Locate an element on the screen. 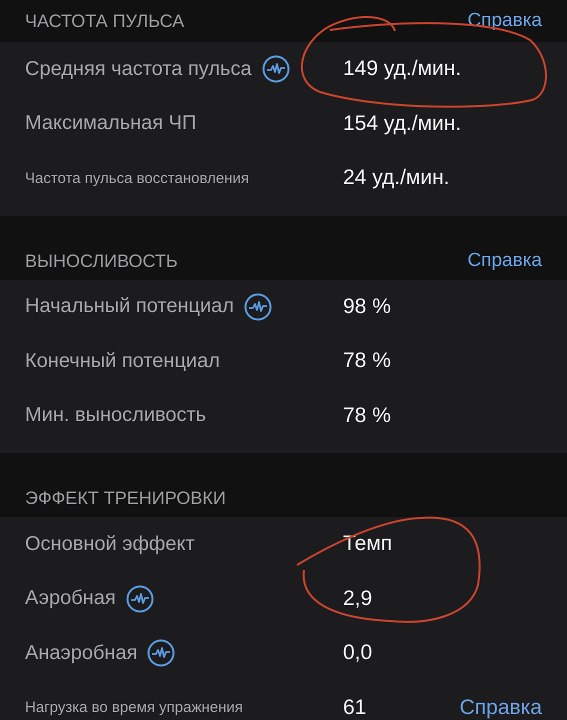  metric-value: 24 уд./мин. is located at coordinates (396, 178).